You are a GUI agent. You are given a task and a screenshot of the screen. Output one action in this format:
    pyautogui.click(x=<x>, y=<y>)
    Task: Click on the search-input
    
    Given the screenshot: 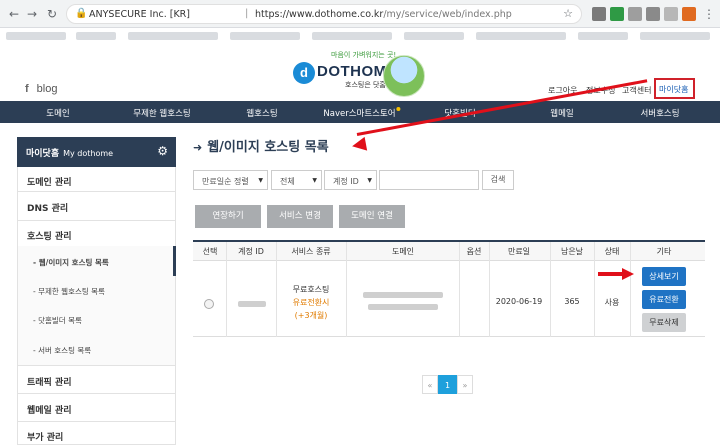 What is the action you would take?
    pyautogui.click(x=429, y=180)
    